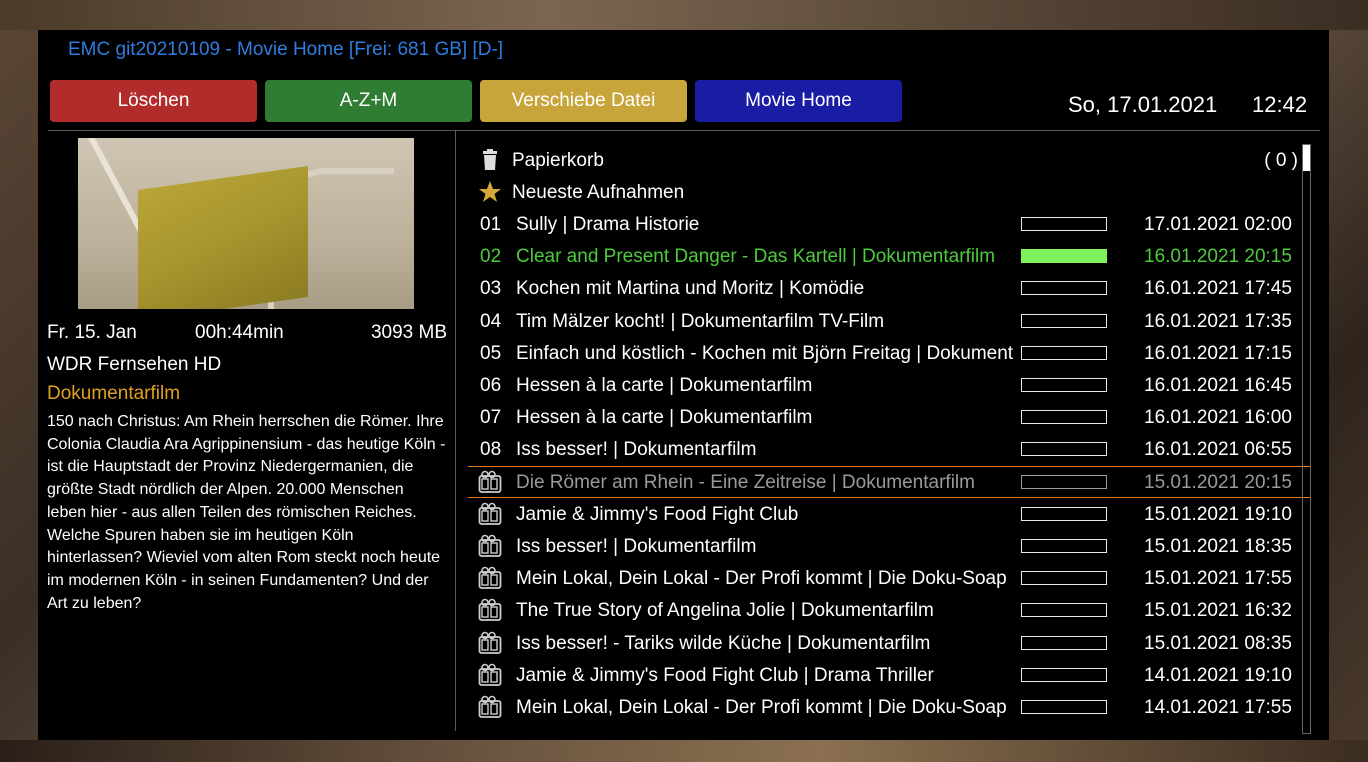  Describe the element at coordinates (1218, 257) in the screenshot. I see `recording-datetime: 16.01.2021 20:15` at that location.